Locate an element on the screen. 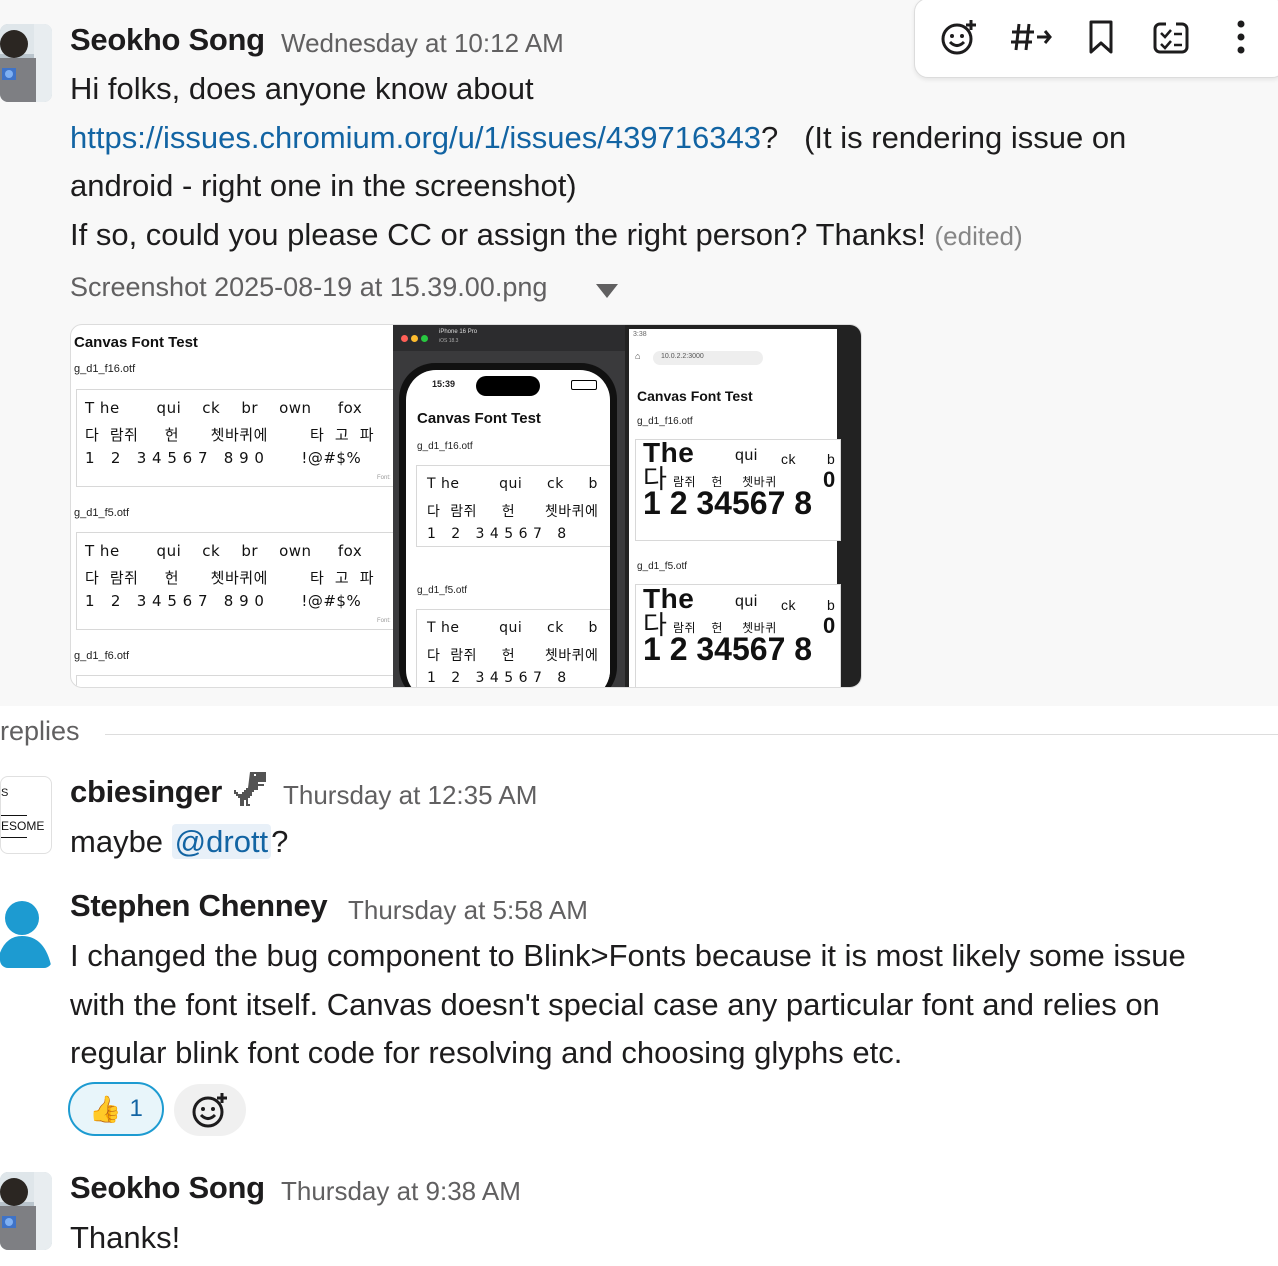  message-author: Stephen Chenney is located at coordinates (199, 906).